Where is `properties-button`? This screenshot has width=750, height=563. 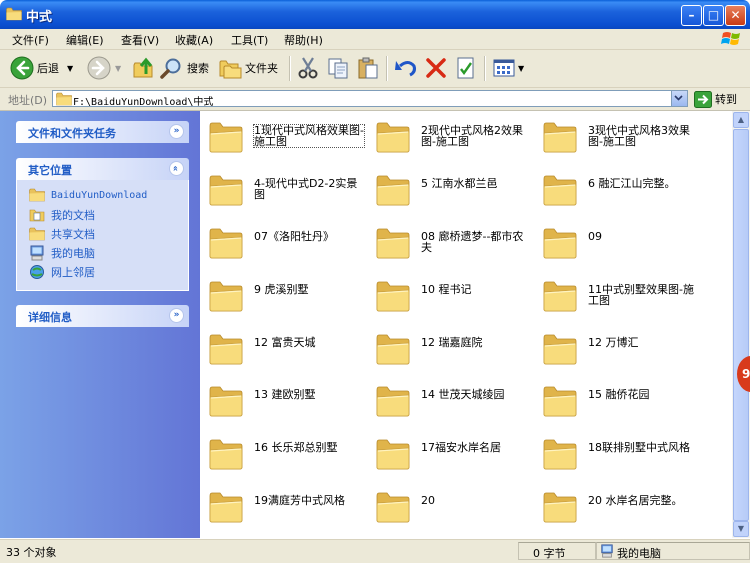
properties-button is located at coordinates (466, 68).